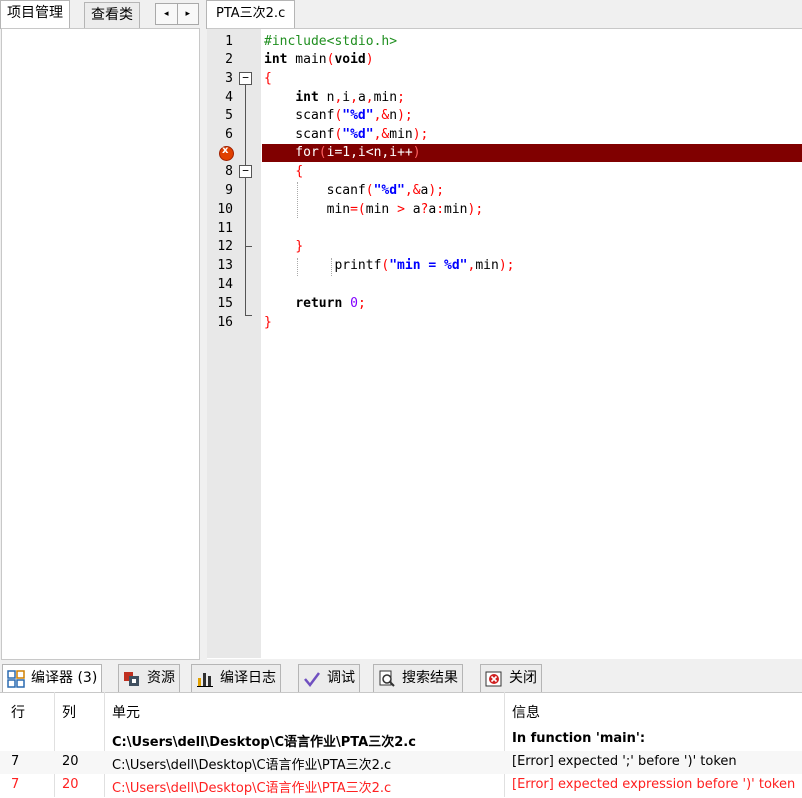  What do you see at coordinates (494, 679) in the screenshot?
I see `close-icon` at bounding box center [494, 679].